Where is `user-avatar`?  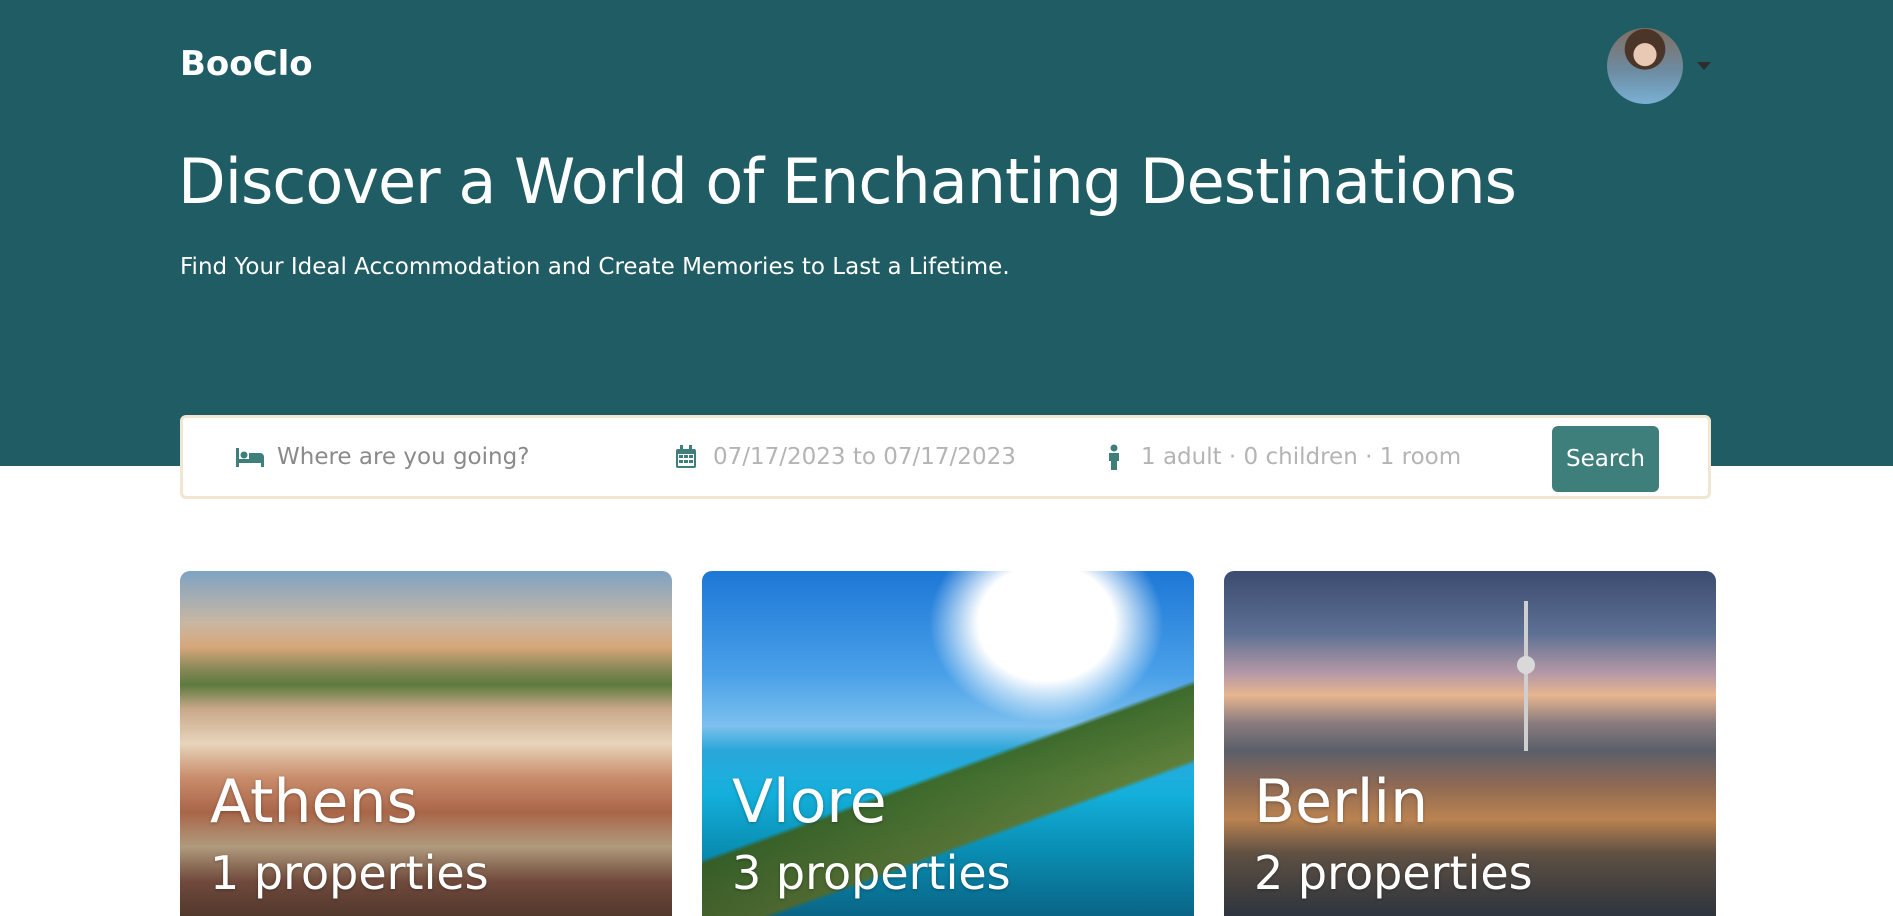 user-avatar is located at coordinates (1645, 66).